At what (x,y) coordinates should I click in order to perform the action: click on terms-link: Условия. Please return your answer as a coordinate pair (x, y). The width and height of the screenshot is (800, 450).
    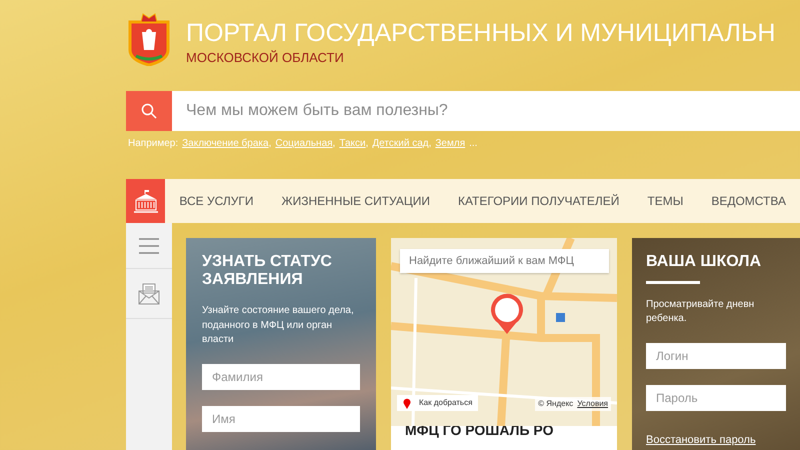
    Looking at the image, I should click on (592, 403).